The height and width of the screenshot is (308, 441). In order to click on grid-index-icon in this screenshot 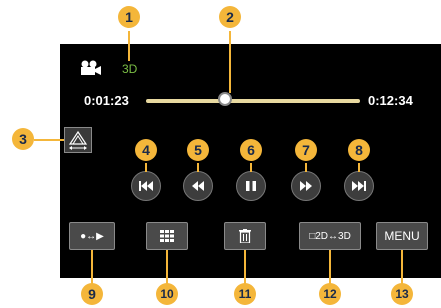, I will do `click(167, 236)`.